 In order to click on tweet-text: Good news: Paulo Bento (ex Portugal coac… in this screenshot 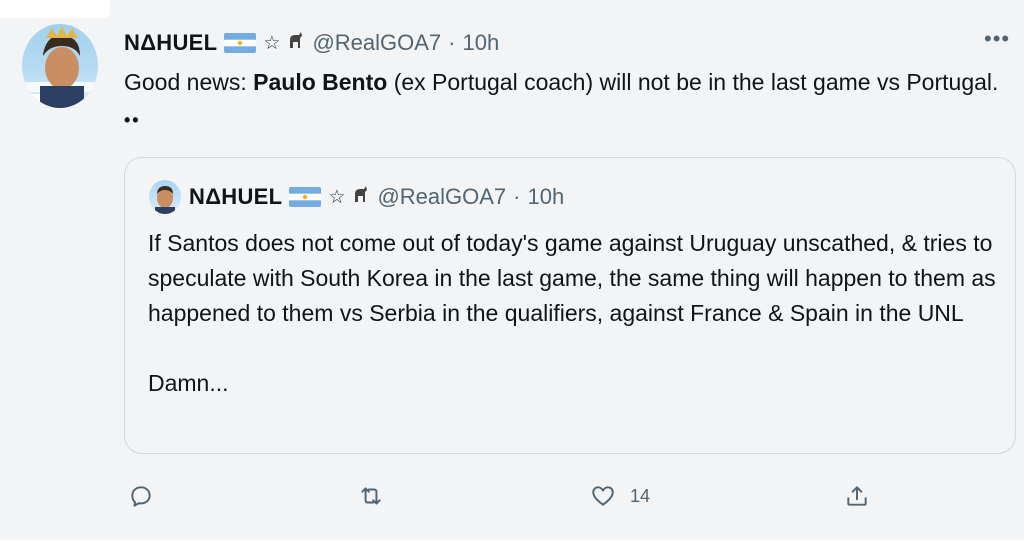, I will do `click(569, 101)`.